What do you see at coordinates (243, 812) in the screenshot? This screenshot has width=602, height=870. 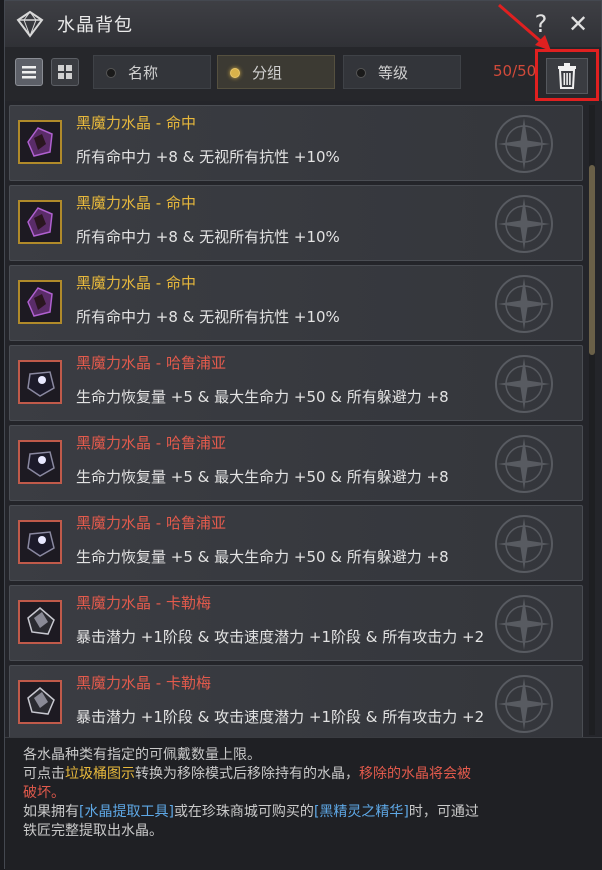 I see `info-text: 或在珍珠商城可购买的` at bounding box center [243, 812].